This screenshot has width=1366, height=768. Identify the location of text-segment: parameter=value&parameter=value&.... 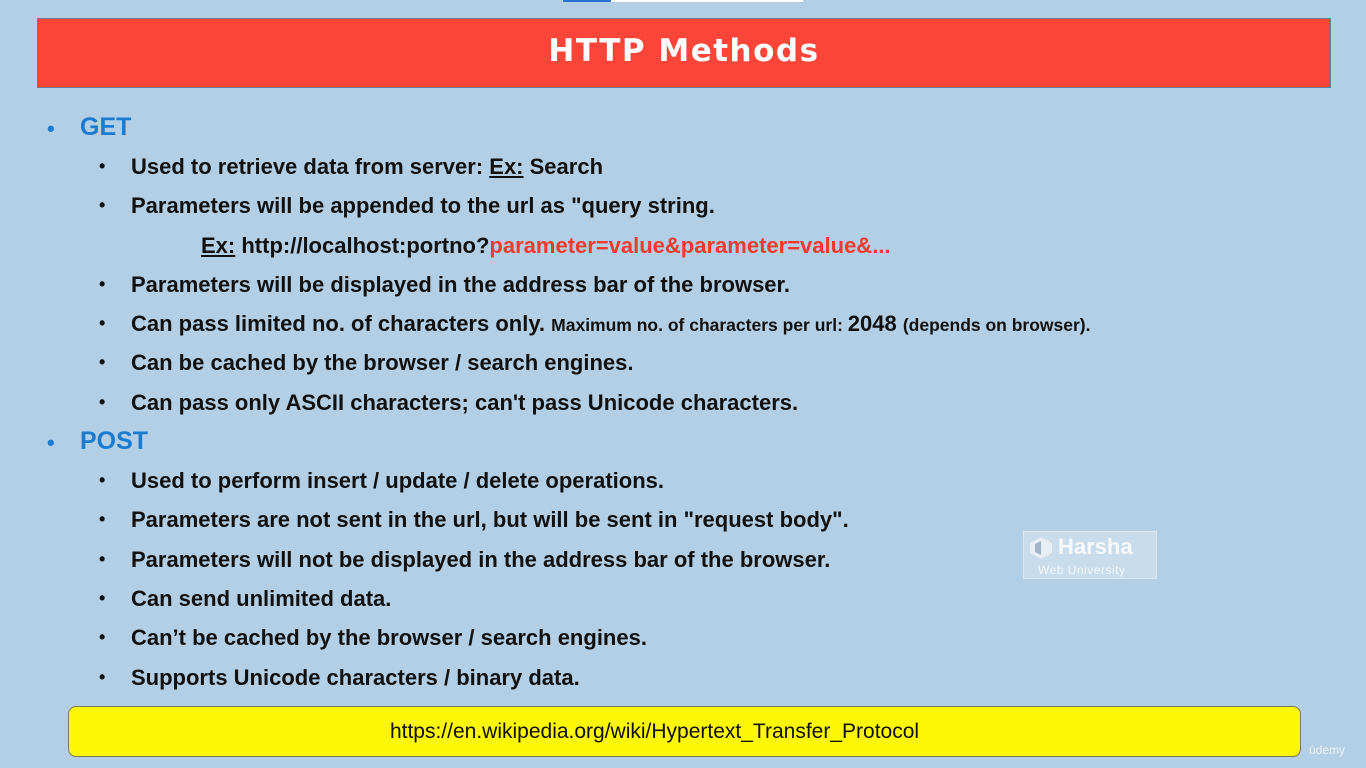
(690, 245).